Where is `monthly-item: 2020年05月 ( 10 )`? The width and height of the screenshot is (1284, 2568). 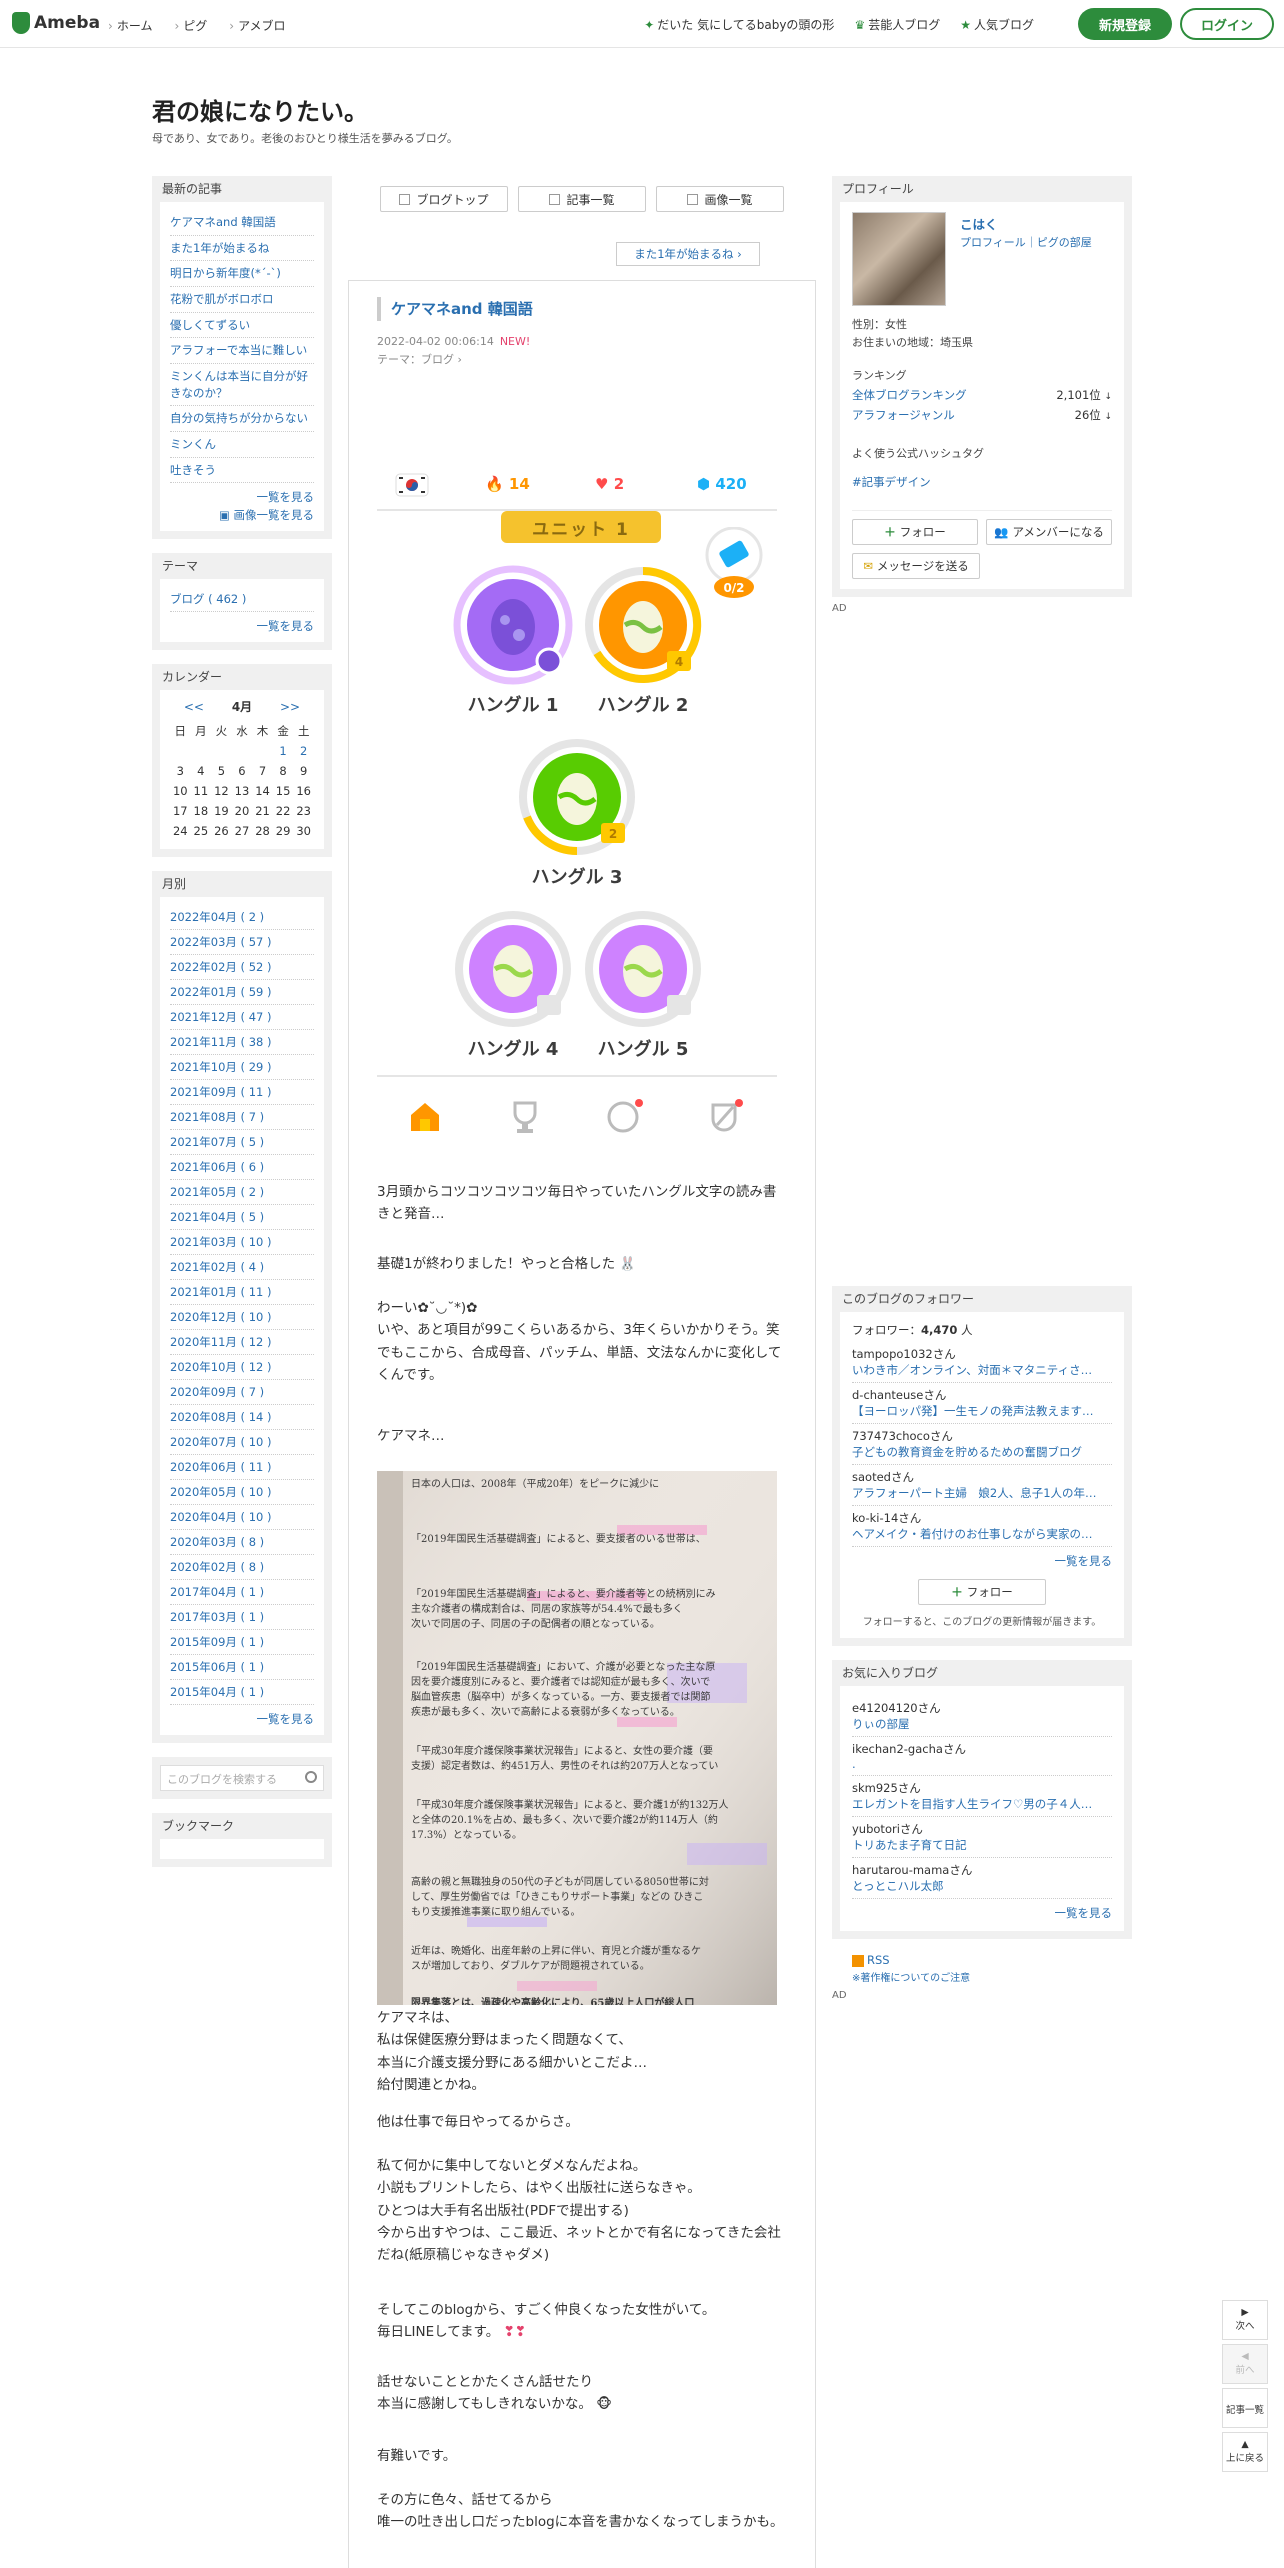 monthly-item: 2020年05月 ( 10 ) is located at coordinates (242, 1493).